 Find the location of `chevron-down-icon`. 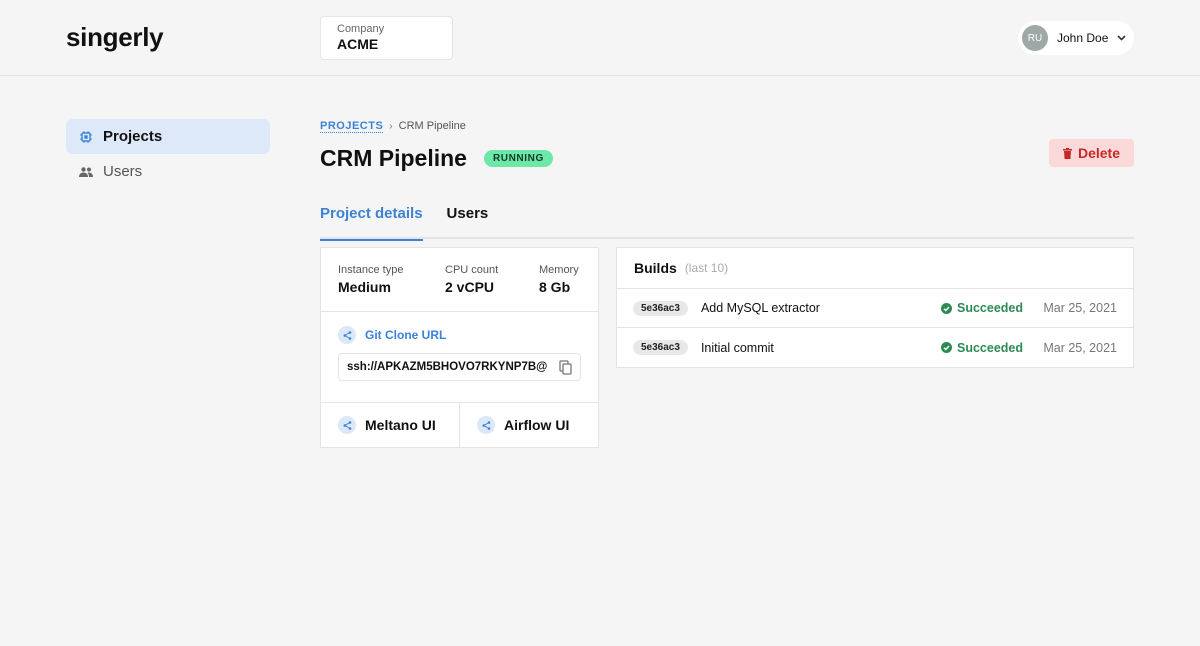

chevron-down-icon is located at coordinates (1121, 38).